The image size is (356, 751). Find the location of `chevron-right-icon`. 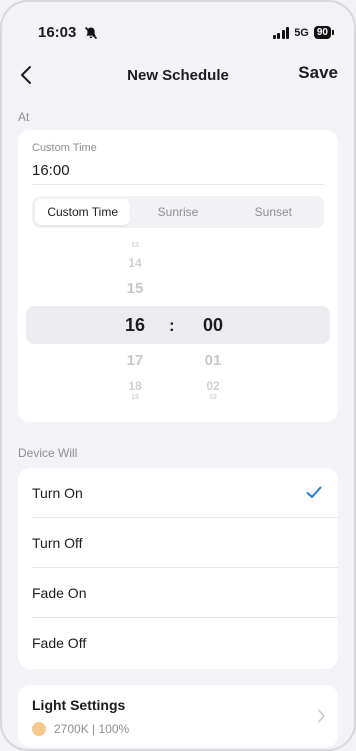

chevron-right-icon is located at coordinates (321, 716).